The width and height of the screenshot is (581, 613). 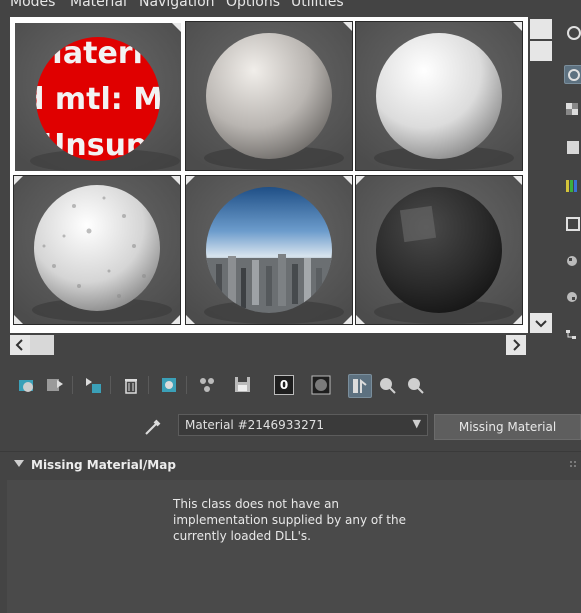 What do you see at coordinates (243, 385) in the screenshot?
I see `save-icon` at bounding box center [243, 385].